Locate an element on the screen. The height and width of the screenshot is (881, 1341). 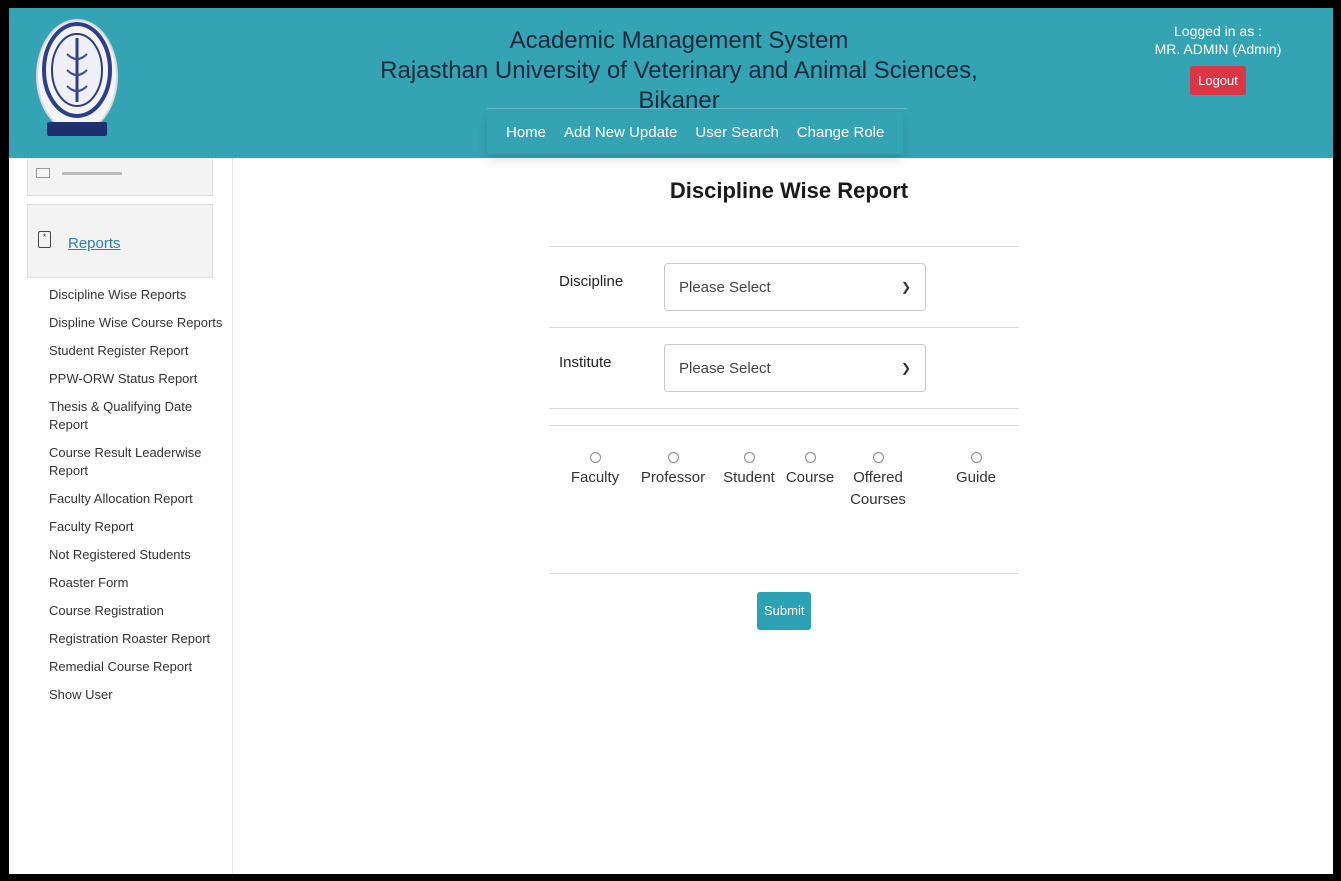
logout-button: Logout is located at coordinates (1218, 80).